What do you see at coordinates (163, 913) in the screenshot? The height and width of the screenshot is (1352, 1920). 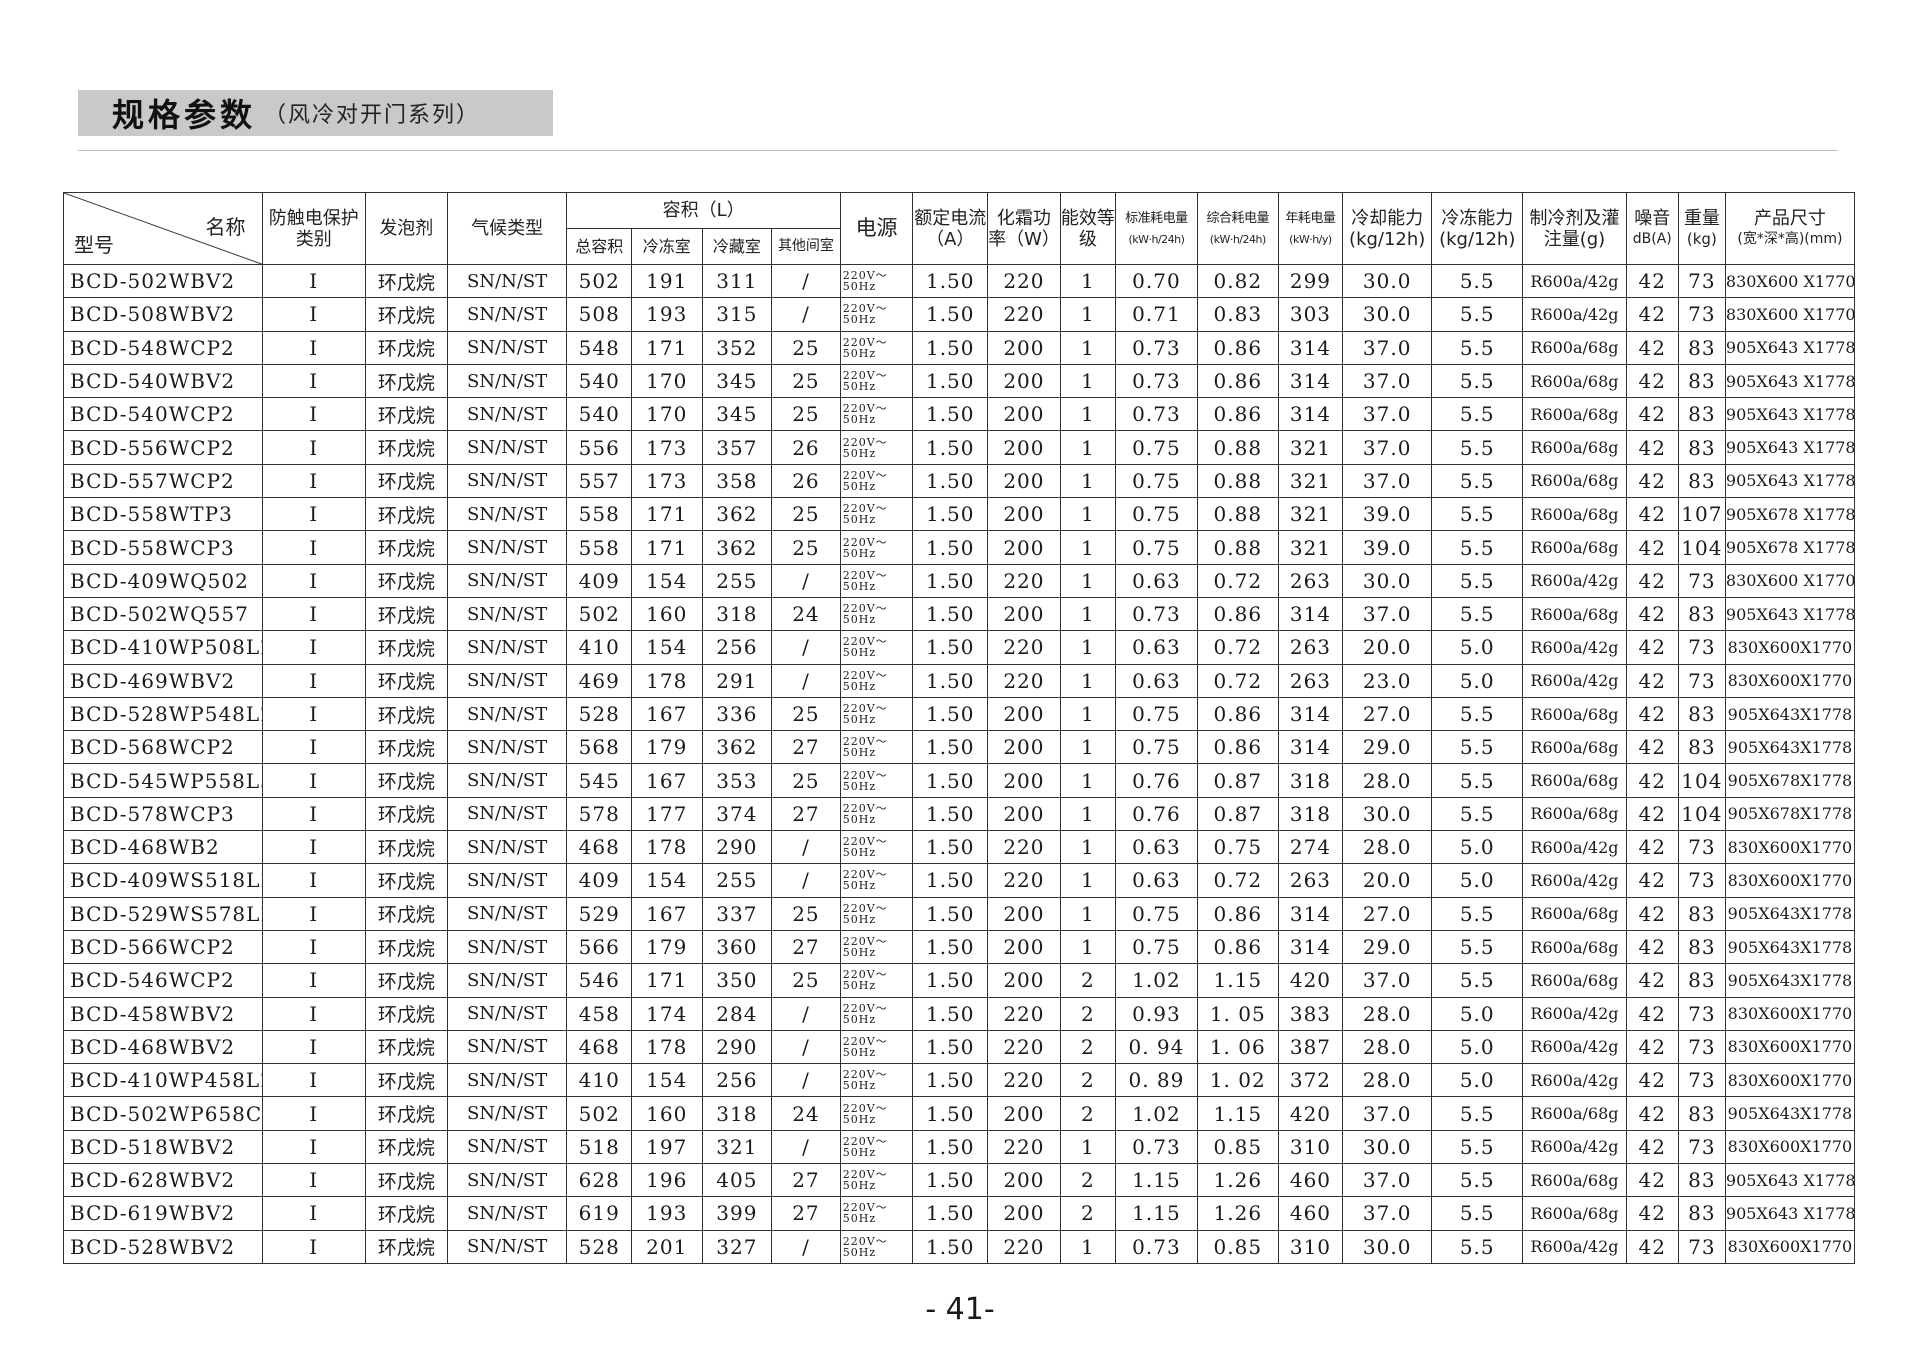 I see `model-cell: BCD-529WS578L2` at bounding box center [163, 913].